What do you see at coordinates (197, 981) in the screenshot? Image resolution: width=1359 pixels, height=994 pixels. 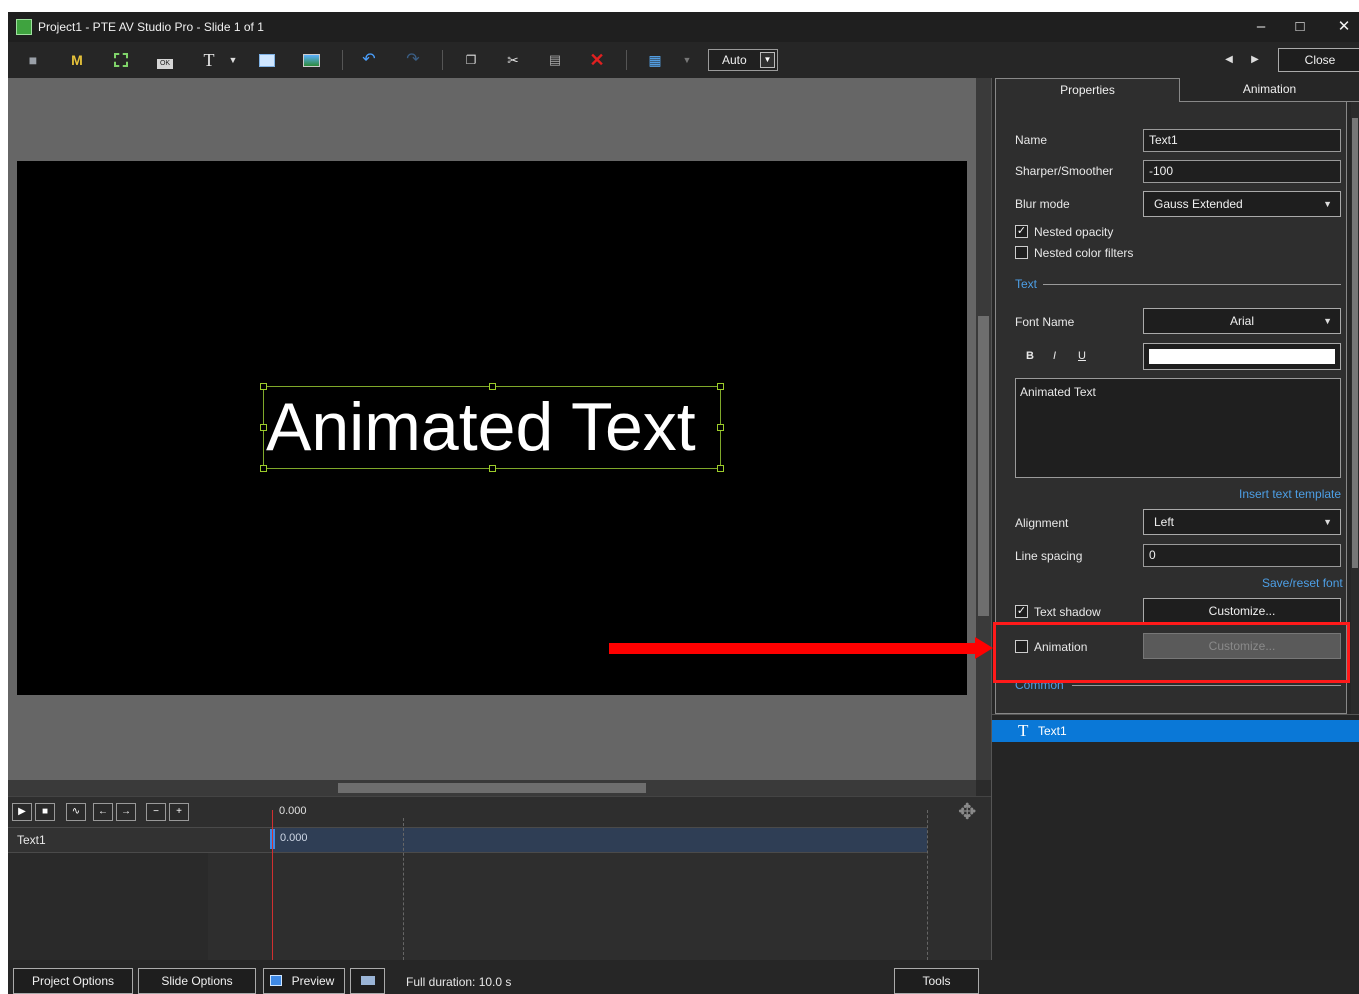 I see `slide-options-button: Slide Options` at bounding box center [197, 981].